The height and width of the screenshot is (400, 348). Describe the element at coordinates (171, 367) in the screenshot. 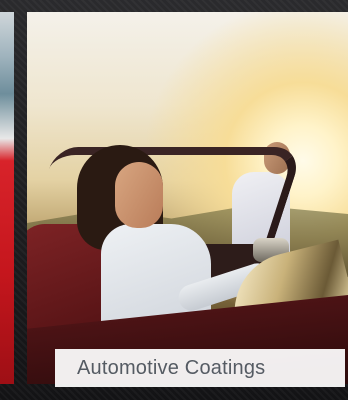

I see `category-caption-label: Automotive Coatings` at that location.